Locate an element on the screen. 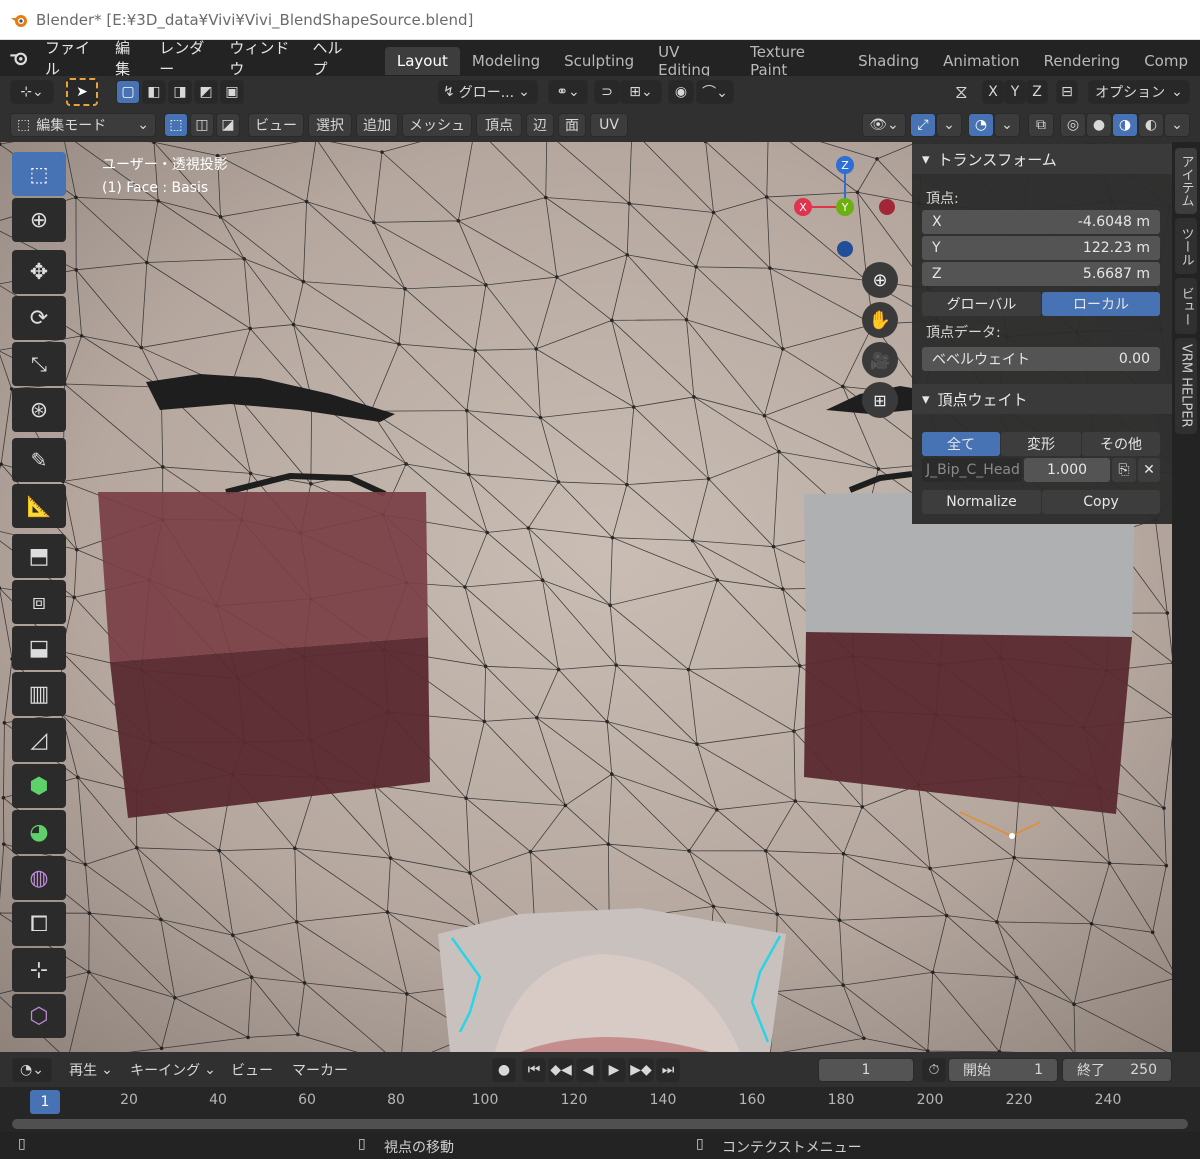 This screenshot has width=1200, height=1159. mirror-x-toggle: X is located at coordinates (993, 92).